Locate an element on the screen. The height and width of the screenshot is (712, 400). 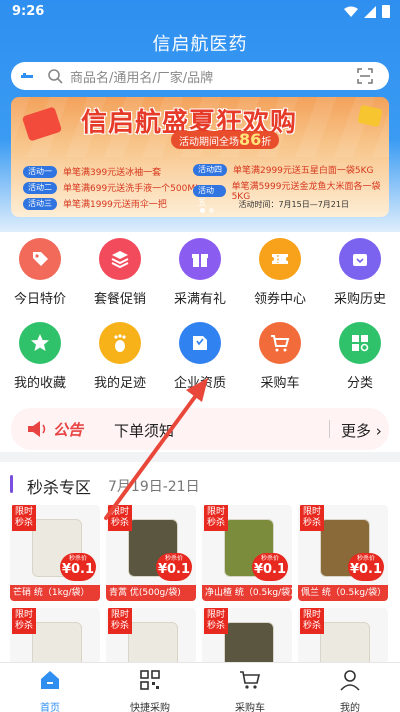
tag-icon is located at coordinates (40, 259).